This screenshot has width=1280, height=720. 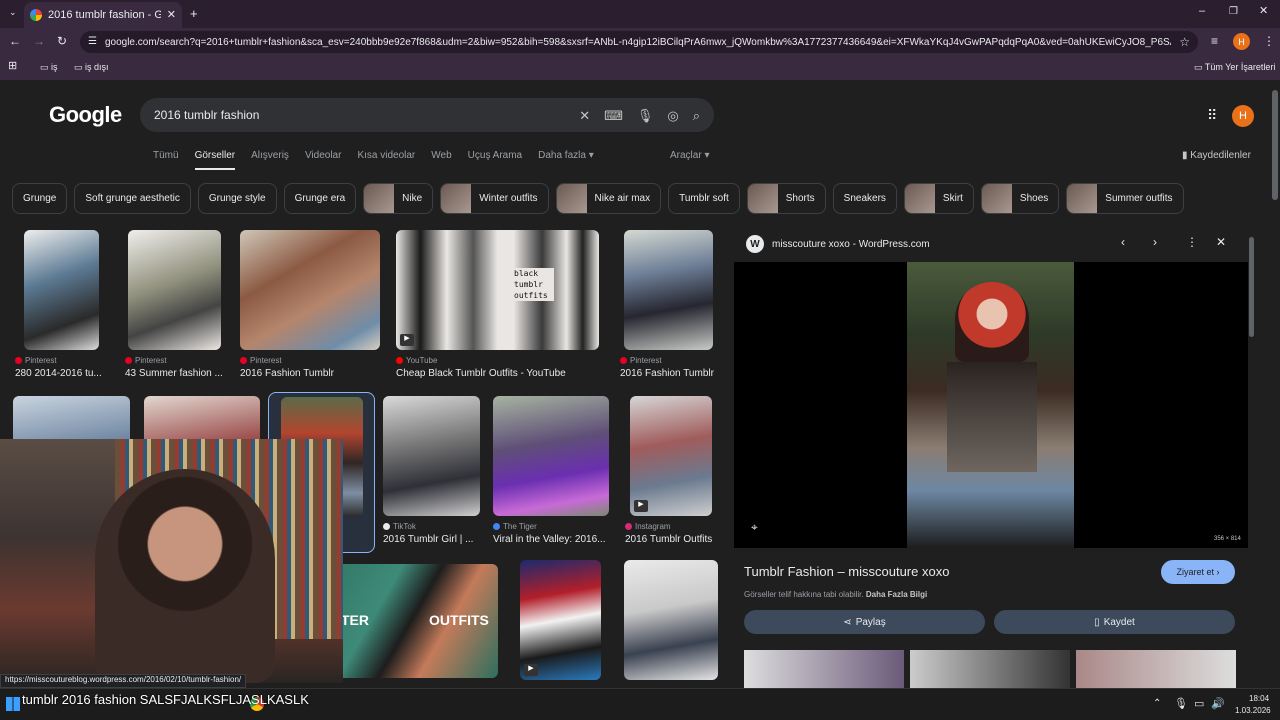 I want to click on display-tray-icon: ▭, so click(x=1199, y=703).